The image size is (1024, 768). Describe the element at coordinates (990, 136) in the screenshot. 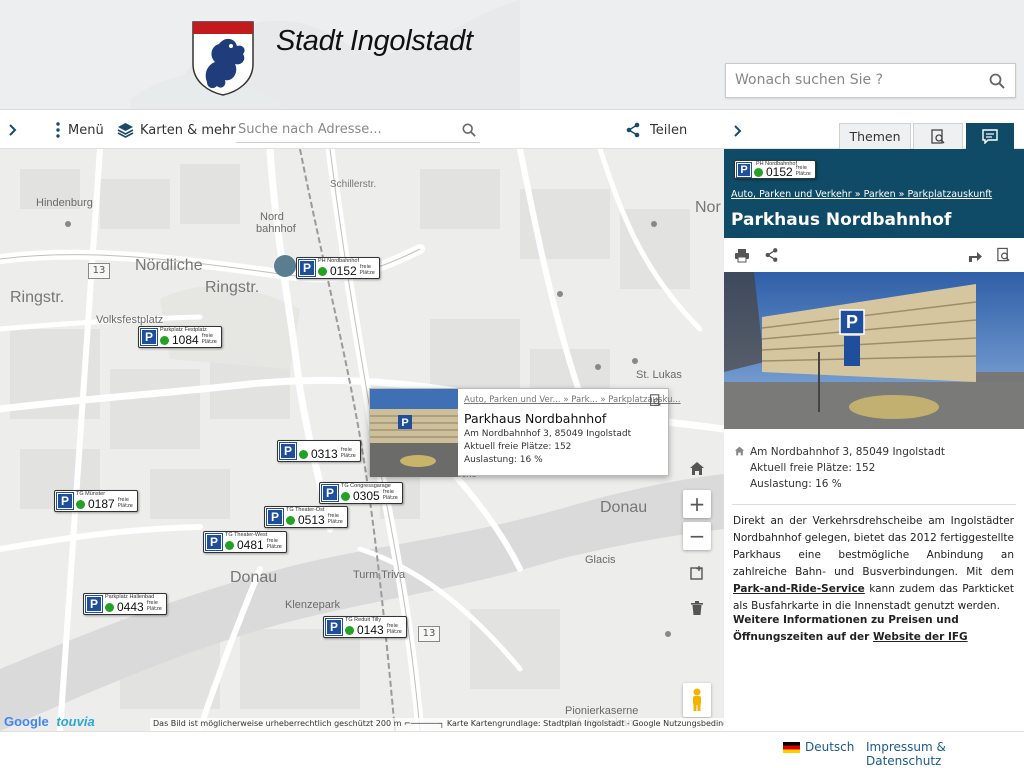

I see `tab-details` at that location.